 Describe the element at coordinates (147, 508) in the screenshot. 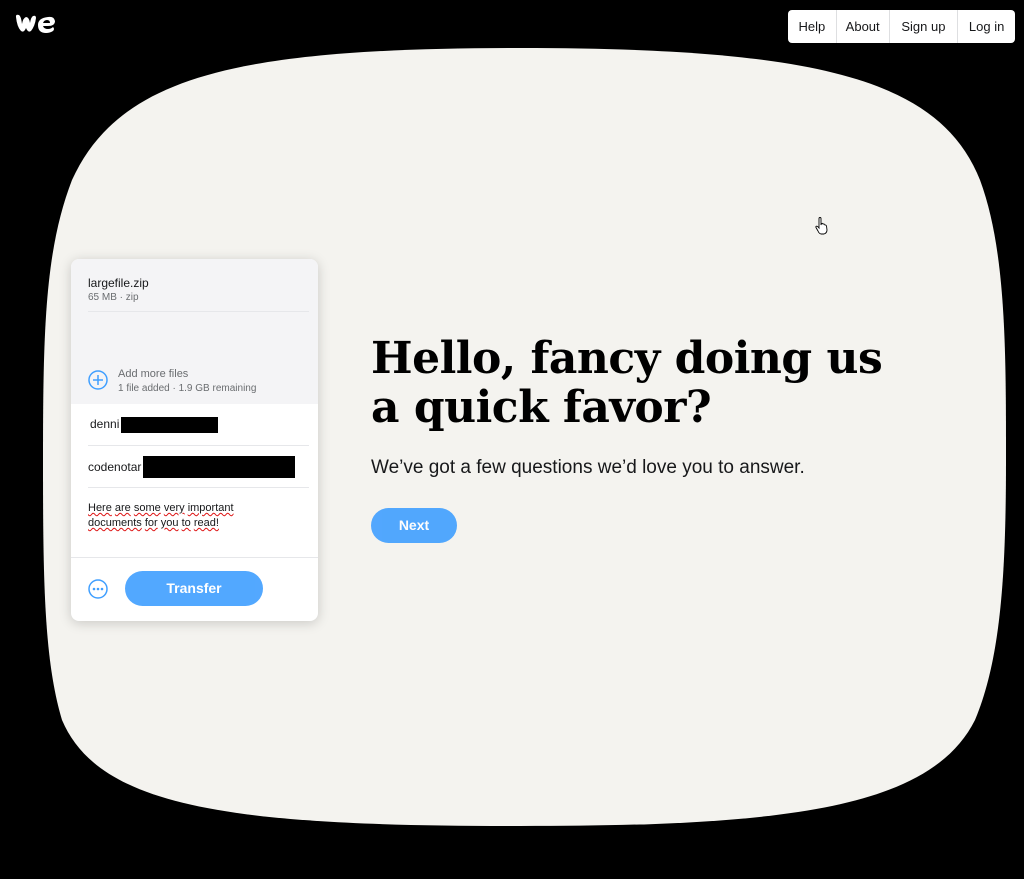

I see `message-word: some` at that location.